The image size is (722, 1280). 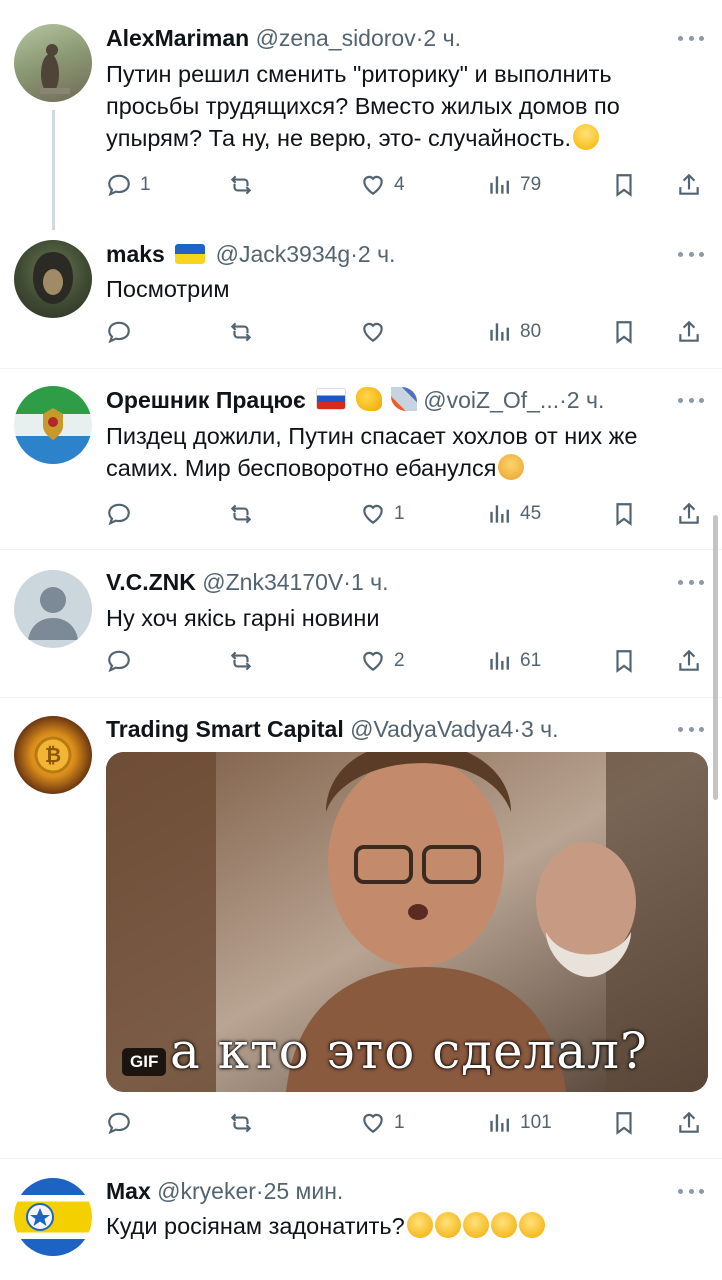 I want to click on default-avatar-icon, so click(x=53, y=613).